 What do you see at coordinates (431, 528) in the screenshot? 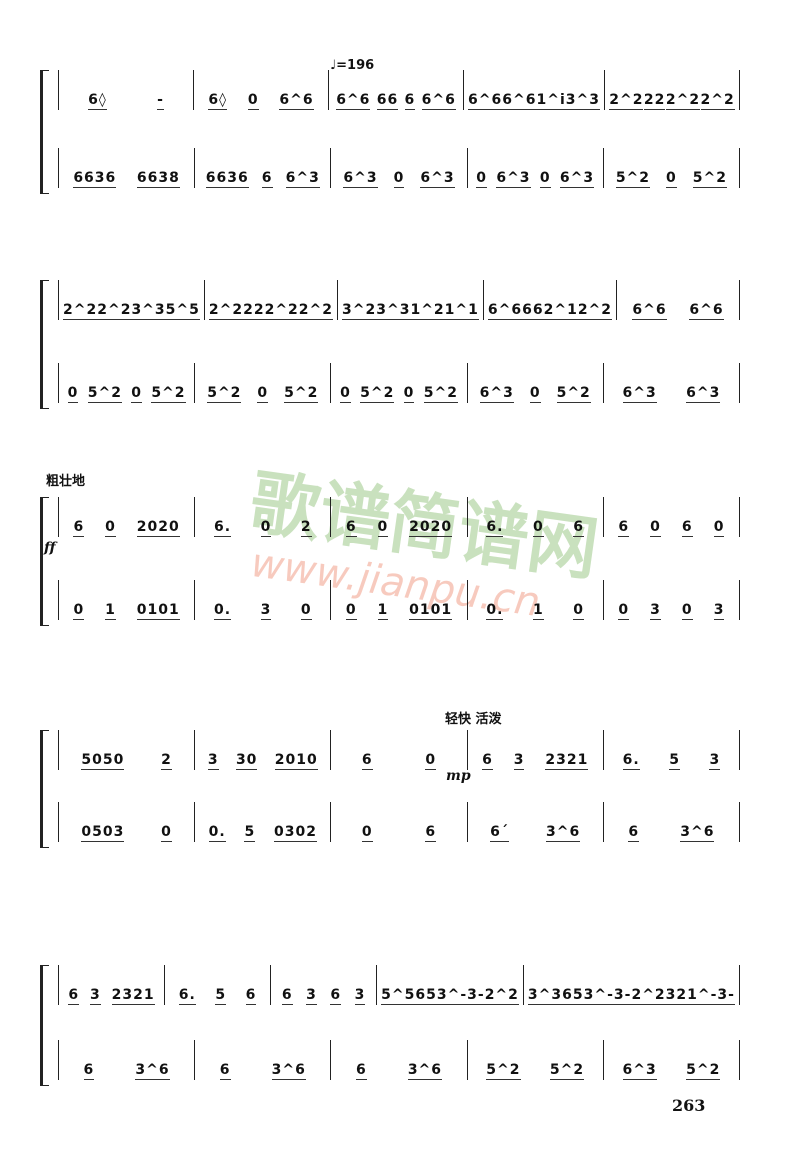
I see `note: 2020` at bounding box center [431, 528].